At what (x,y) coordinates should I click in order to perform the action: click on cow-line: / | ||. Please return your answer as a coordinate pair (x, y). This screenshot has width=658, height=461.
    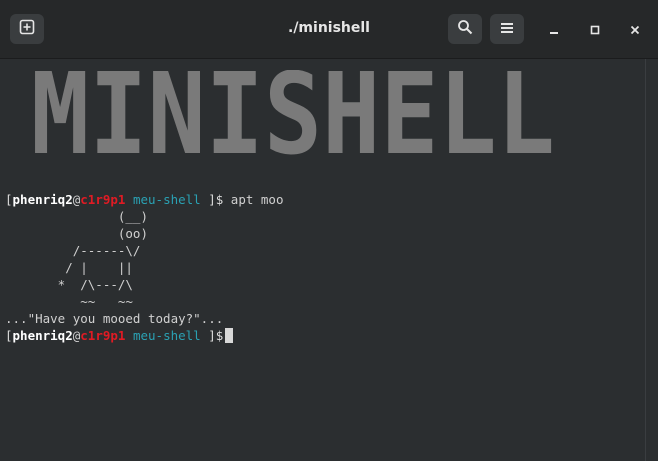
    Looking at the image, I should click on (69, 267).